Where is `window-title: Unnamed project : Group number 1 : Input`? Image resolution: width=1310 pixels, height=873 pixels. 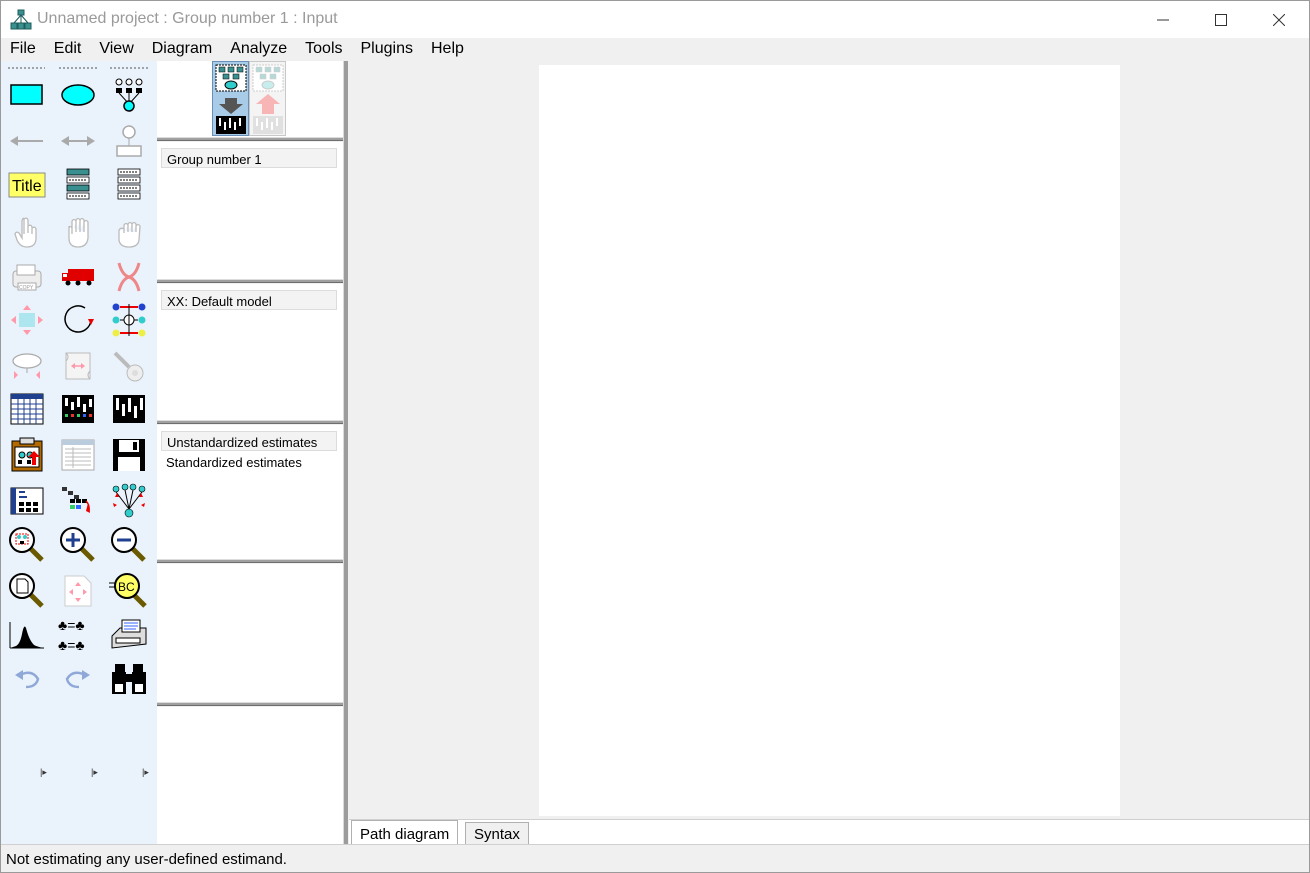
window-title: Unnamed project : Group number 1 : Input is located at coordinates (187, 18).